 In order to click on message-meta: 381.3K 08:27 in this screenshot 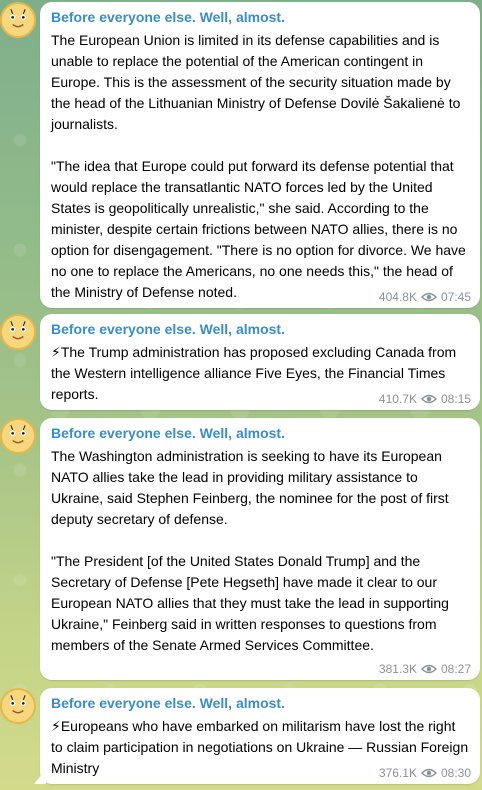, I will do `click(425, 669)`.